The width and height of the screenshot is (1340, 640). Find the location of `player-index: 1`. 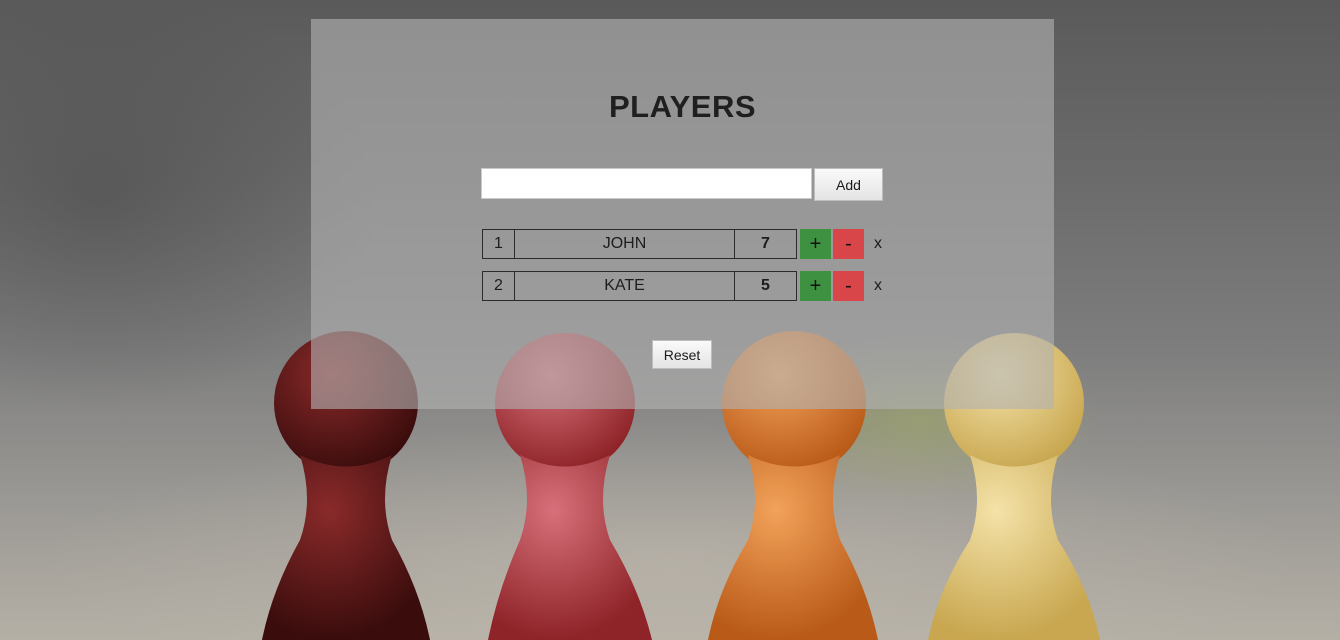

player-index: 1 is located at coordinates (498, 244).